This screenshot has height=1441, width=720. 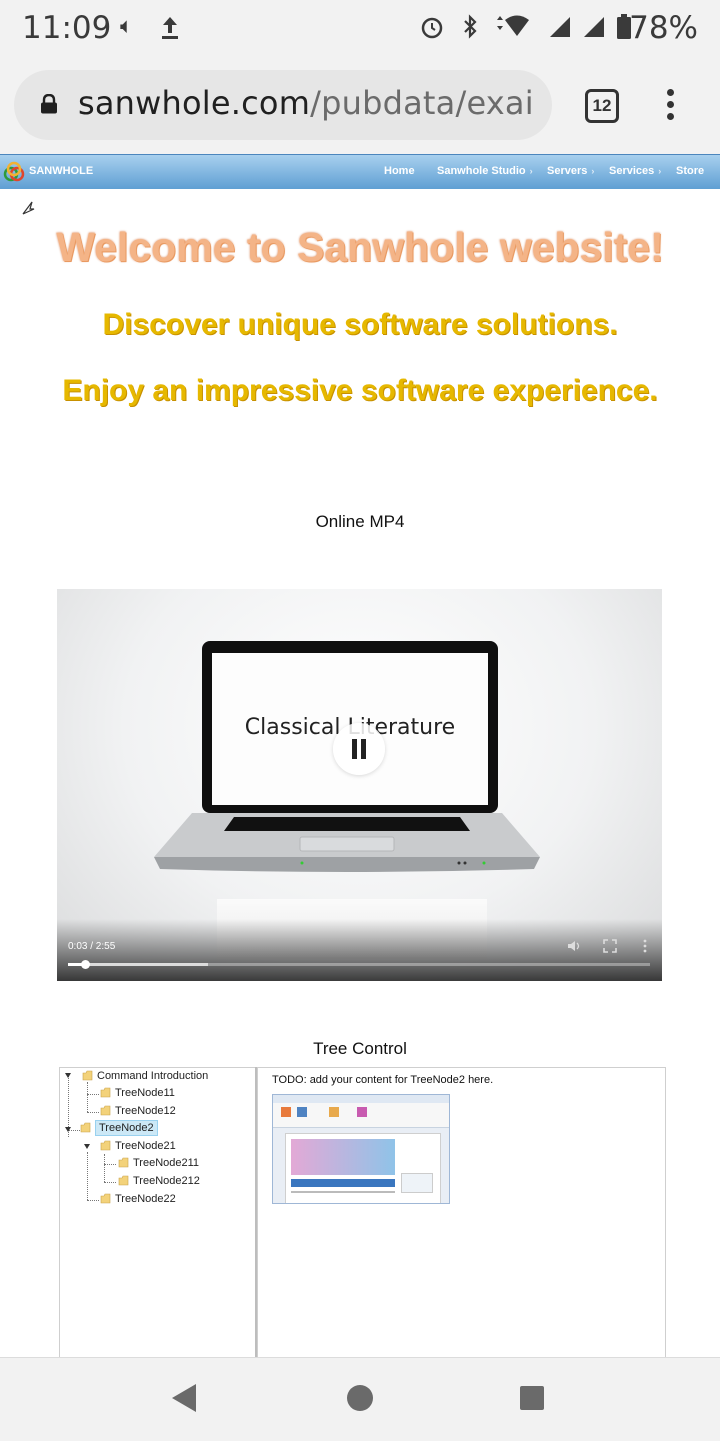 I want to click on nav-services-label: Services, so click(x=632, y=171).